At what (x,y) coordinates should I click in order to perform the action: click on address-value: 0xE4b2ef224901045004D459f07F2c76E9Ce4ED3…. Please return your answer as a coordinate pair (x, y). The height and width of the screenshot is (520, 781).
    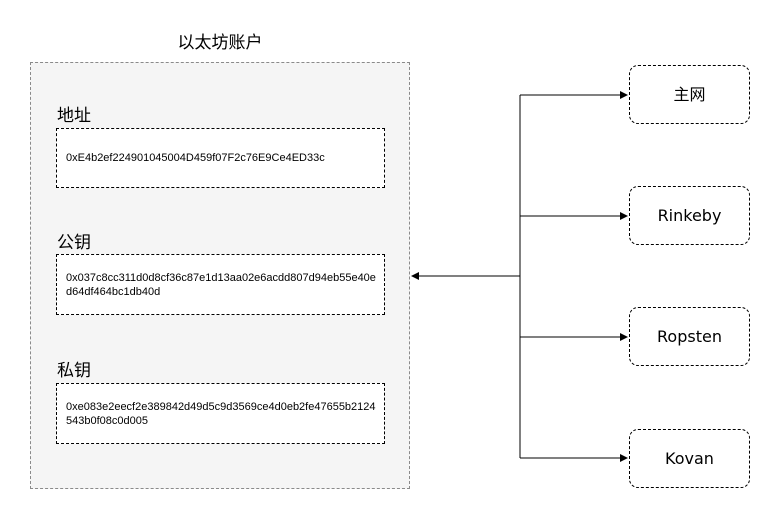
    Looking at the image, I should click on (195, 158).